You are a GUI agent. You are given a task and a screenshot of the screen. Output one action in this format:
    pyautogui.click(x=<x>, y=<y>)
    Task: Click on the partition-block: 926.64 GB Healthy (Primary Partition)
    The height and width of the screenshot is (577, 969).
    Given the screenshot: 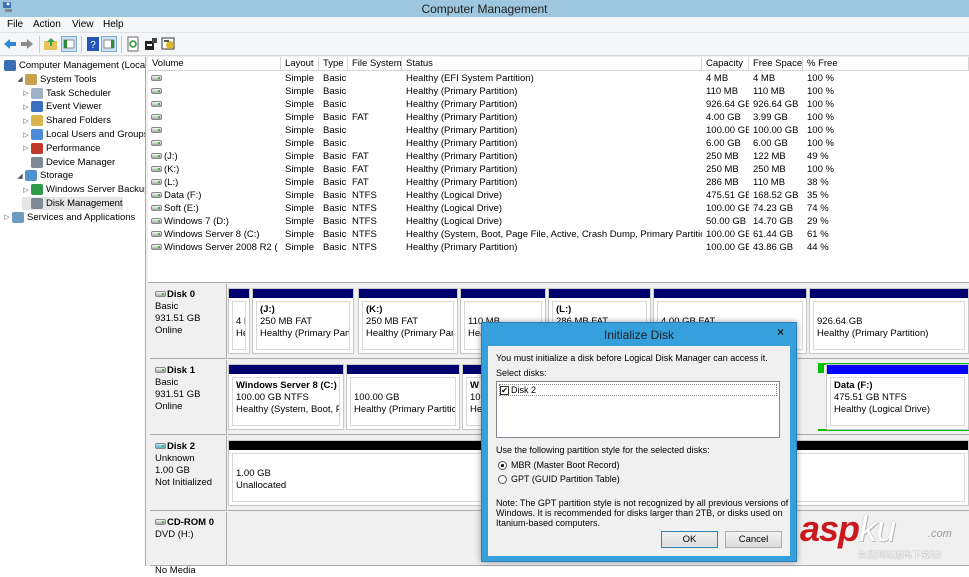 What is the action you would take?
    pyautogui.click(x=889, y=321)
    